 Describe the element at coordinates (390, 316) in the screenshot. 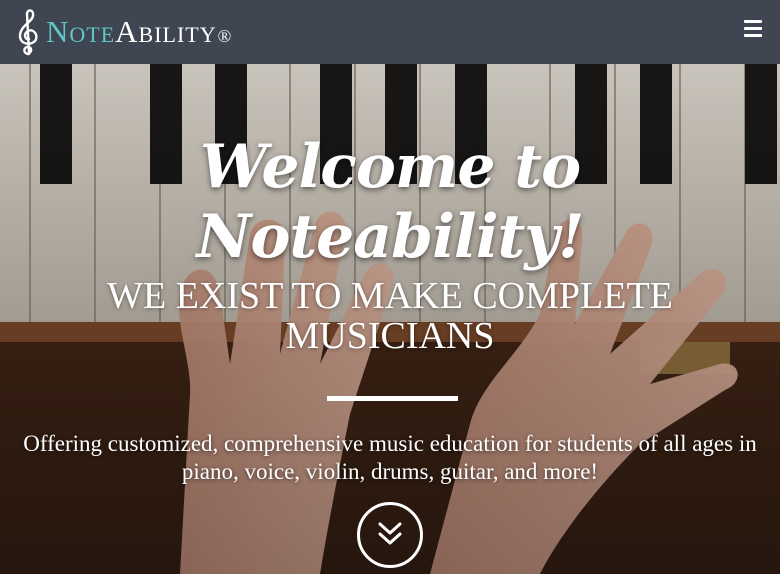

I see `hero-subtitle: We Exist to Make Complete Musicians` at that location.